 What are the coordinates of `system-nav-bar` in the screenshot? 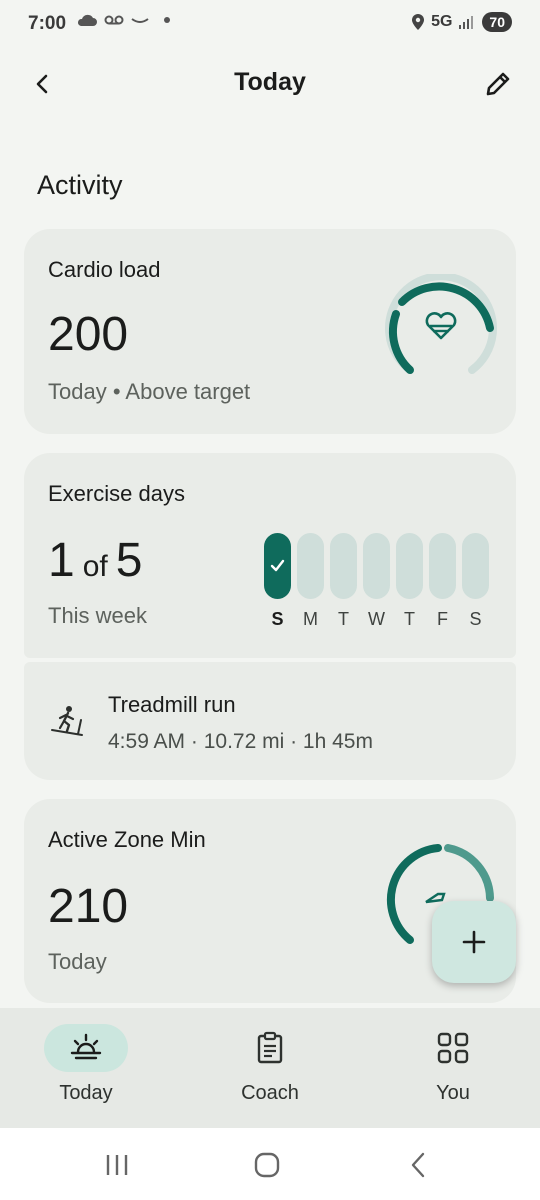 It's located at (270, 1164).